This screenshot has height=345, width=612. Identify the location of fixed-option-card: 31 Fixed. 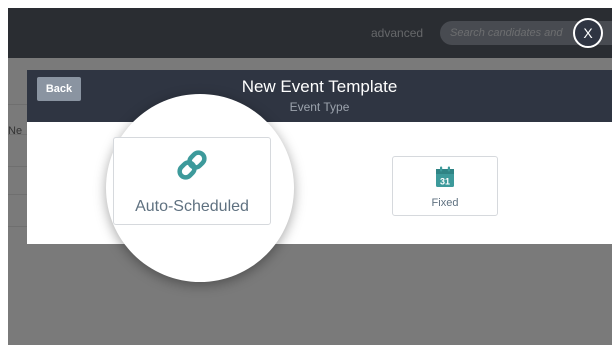
(445, 186).